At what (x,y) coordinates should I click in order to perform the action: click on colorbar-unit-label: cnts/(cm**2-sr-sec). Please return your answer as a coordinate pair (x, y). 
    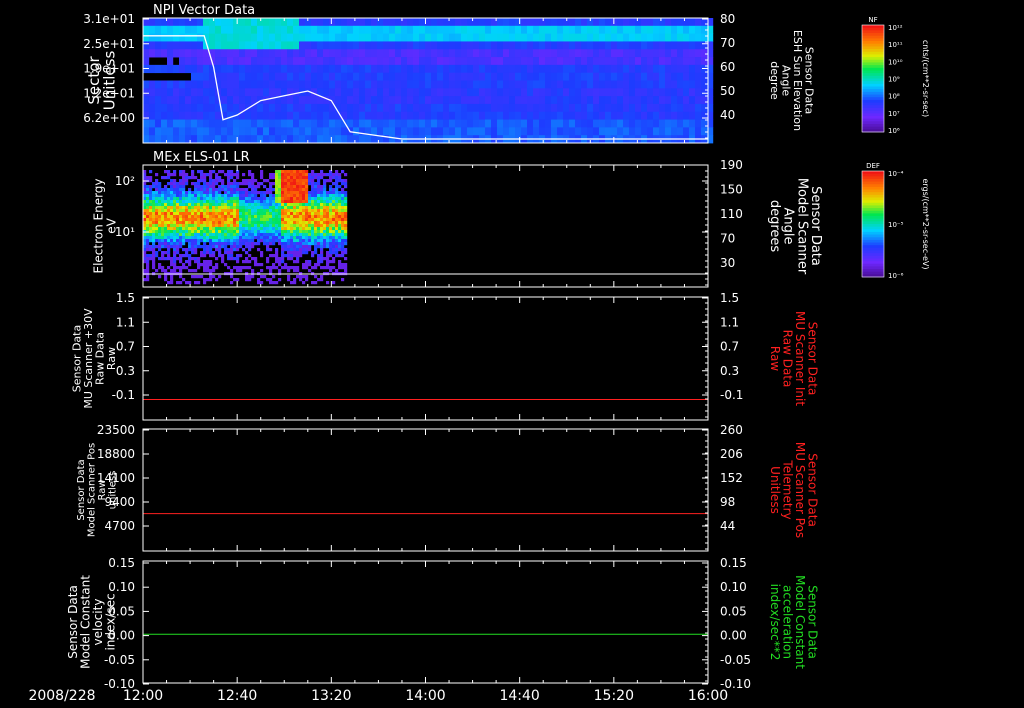
    Looking at the image, I should click on (925, 78).